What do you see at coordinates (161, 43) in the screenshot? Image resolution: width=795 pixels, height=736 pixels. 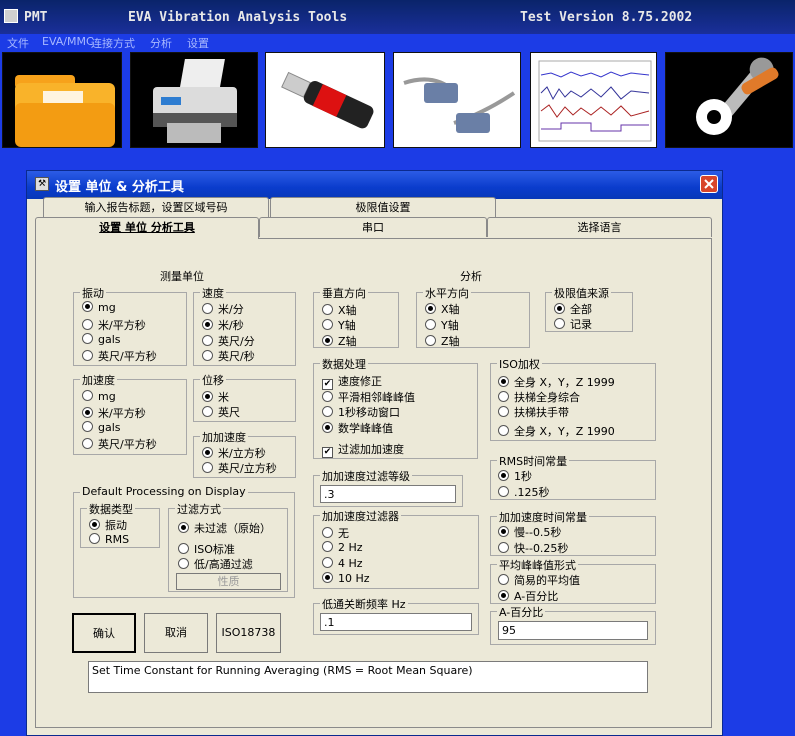 I see `menu-analysis: 分析` at bounding box center [161, 43].